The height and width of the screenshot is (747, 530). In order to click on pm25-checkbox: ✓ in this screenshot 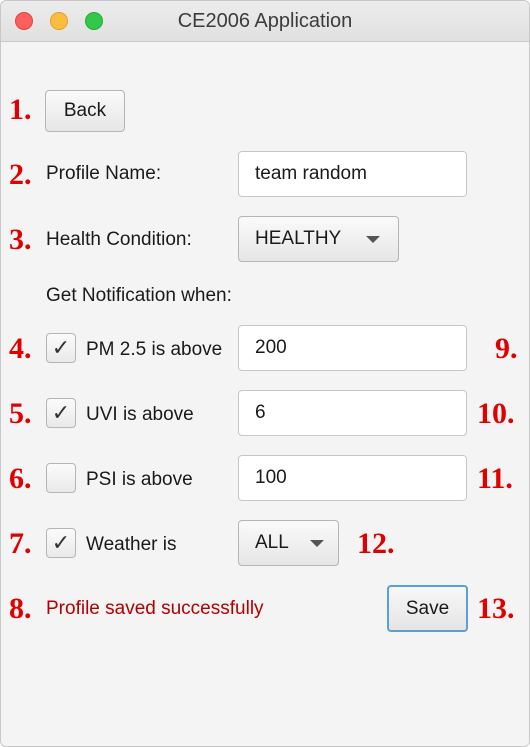, I will do `click(61, 348)`.